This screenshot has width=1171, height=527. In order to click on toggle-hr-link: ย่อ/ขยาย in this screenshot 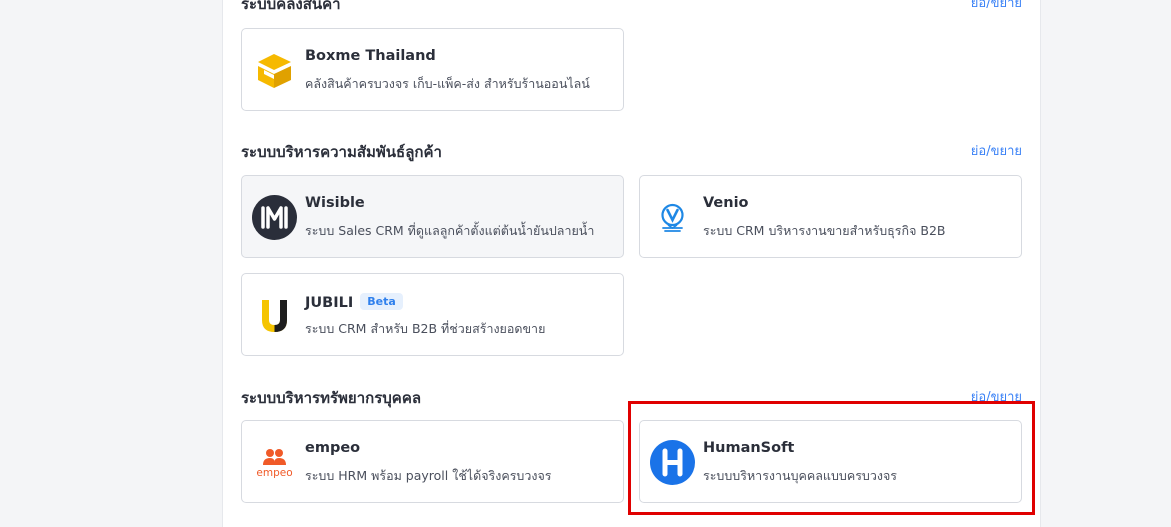, I will do `click(996, 396)`.